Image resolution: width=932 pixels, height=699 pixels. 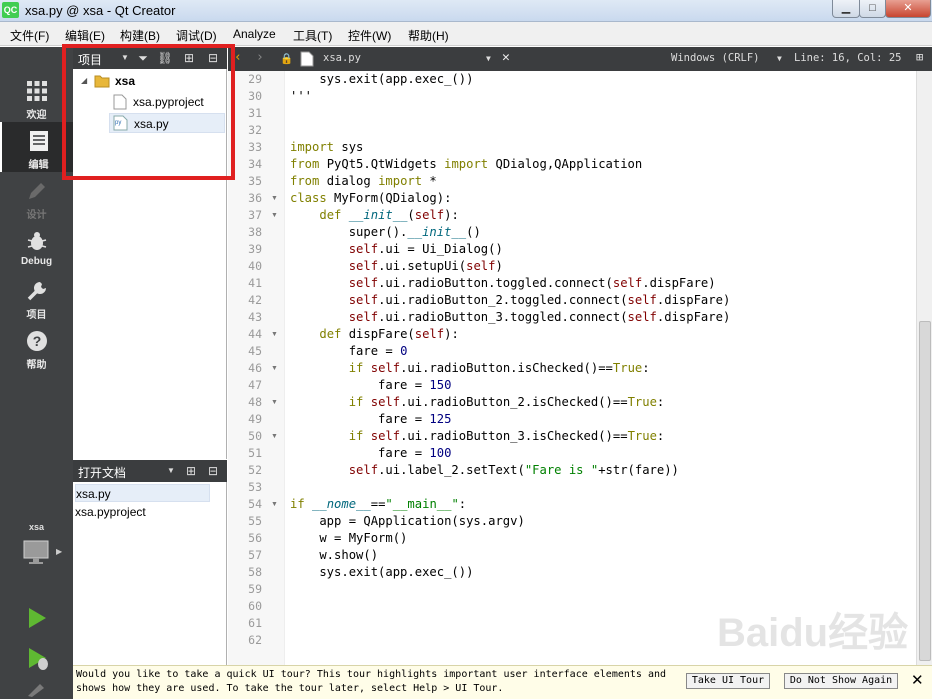 I want to click on code-line: from dialog import *, so click(x=363, y=181).